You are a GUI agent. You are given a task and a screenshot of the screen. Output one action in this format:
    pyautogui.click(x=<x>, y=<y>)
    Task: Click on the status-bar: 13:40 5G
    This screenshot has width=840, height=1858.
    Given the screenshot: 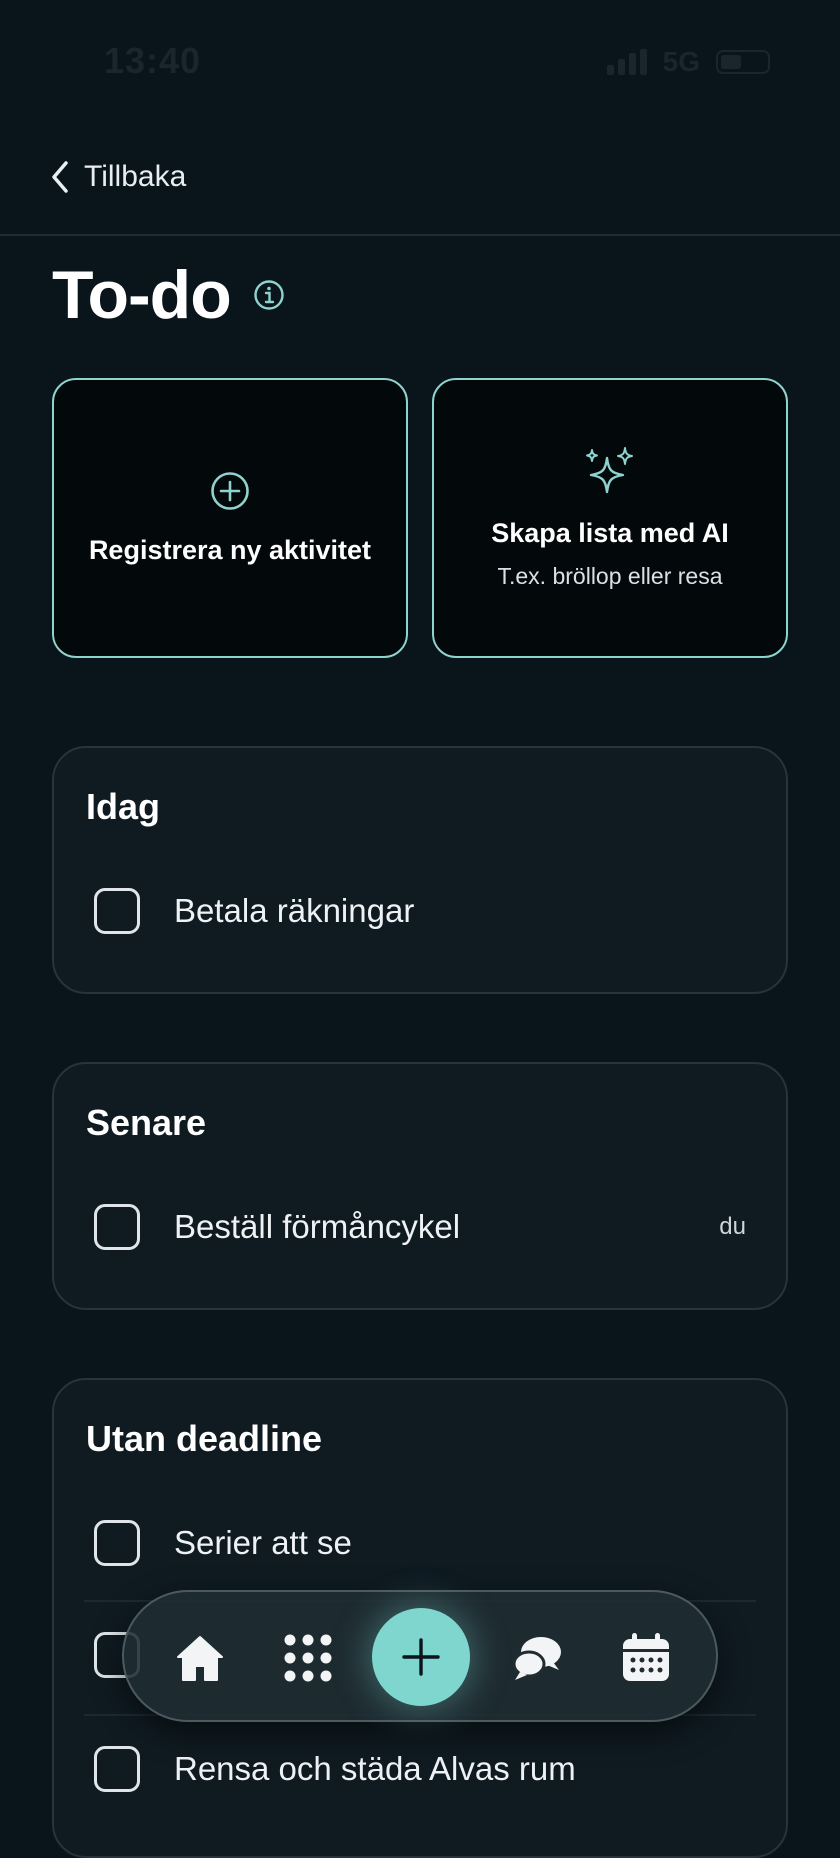 What is the action you would take?
    pyautogui.click(x=420, y=60)
    